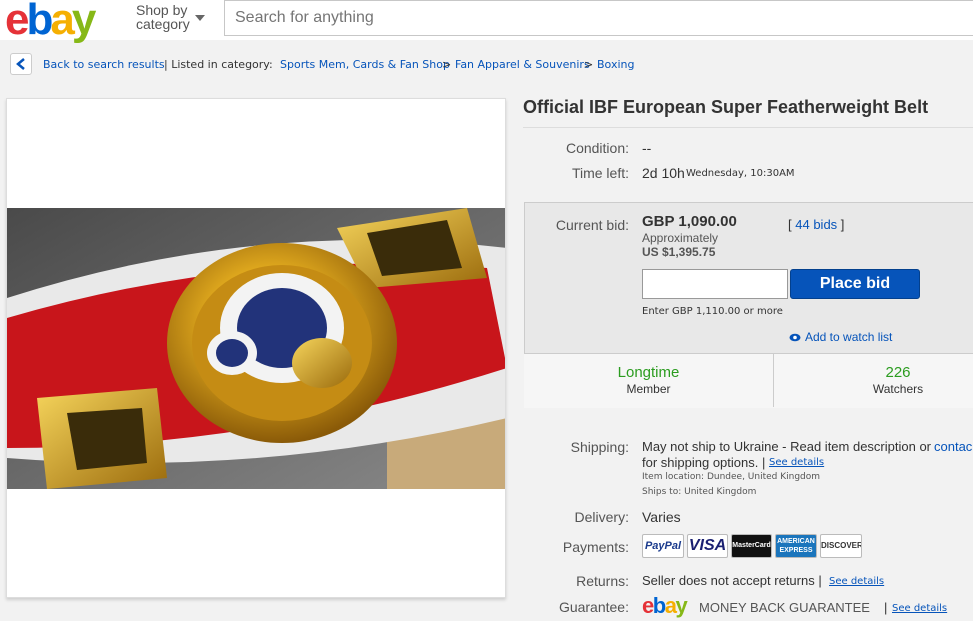 This screenshot has width=973, height=621. I want to click on place-bid-button: Place bid, so click(855, 284).